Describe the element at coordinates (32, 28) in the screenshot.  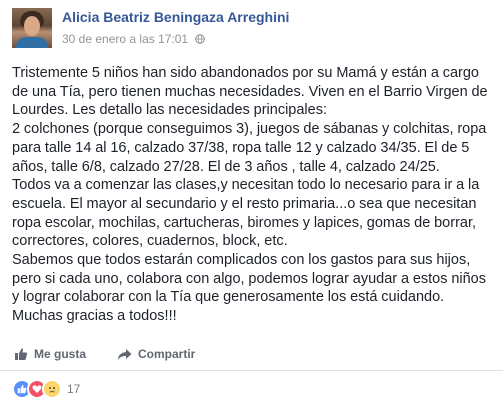
I see `author-avatar` at that location.